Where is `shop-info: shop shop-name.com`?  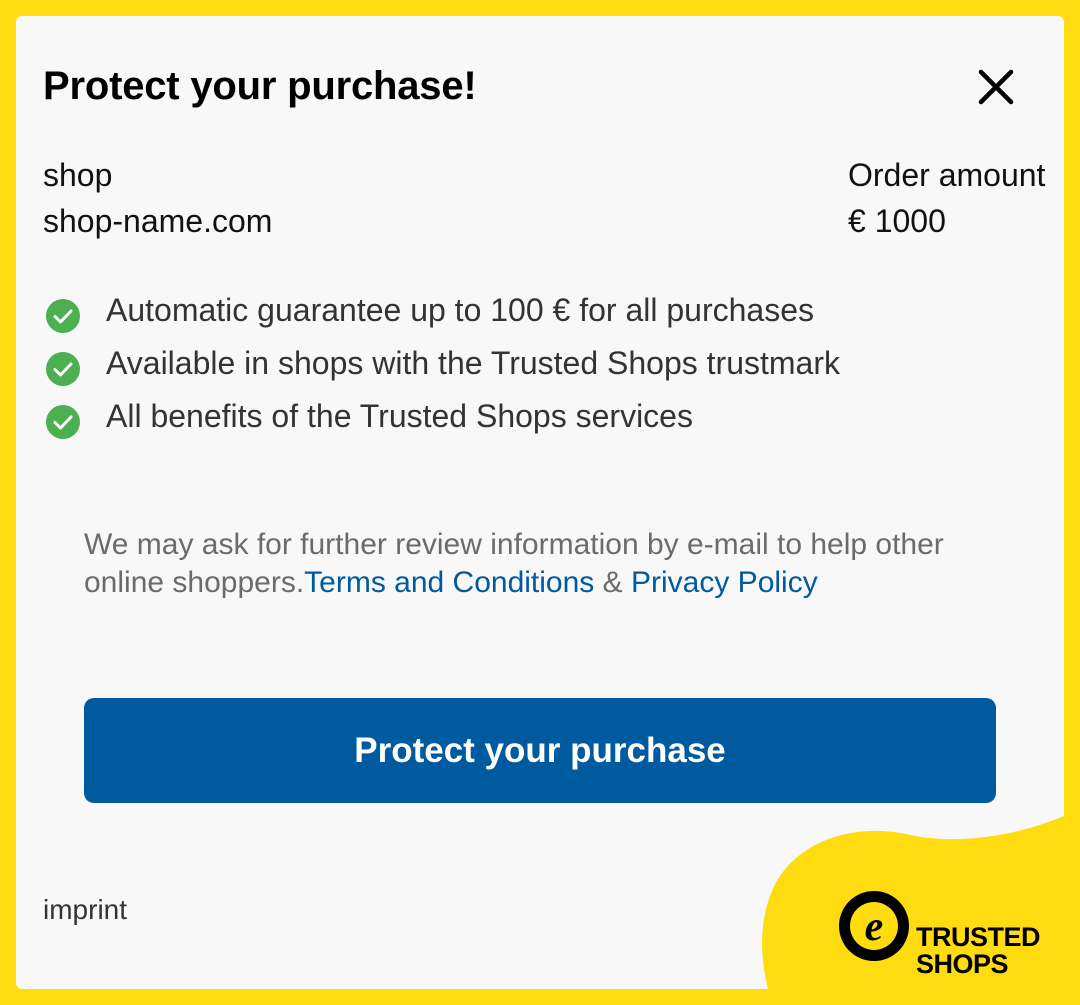
shop-info: shop shop-name.com is located at coordinates (157, 198).